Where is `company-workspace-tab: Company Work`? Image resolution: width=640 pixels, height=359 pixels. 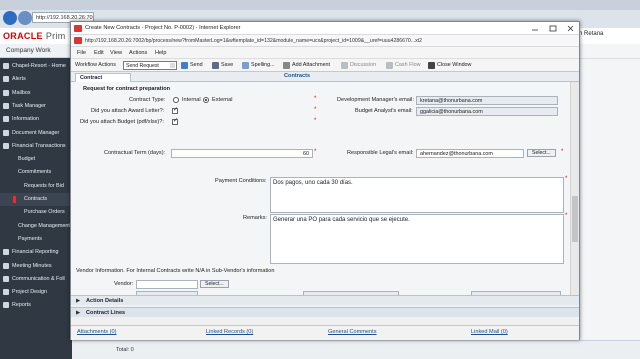 company-workspace-tab: Company Work is located at coordinates (36, 51).